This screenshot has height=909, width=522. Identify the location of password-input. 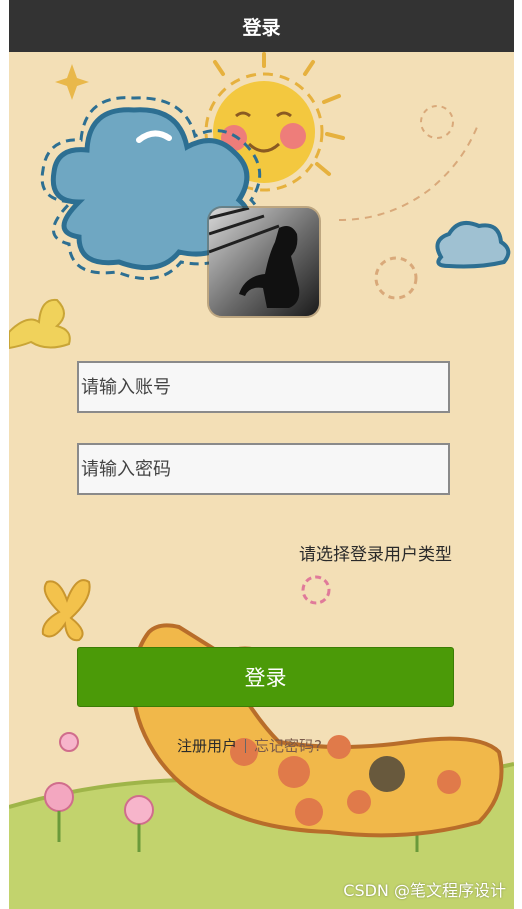
(263, 469).